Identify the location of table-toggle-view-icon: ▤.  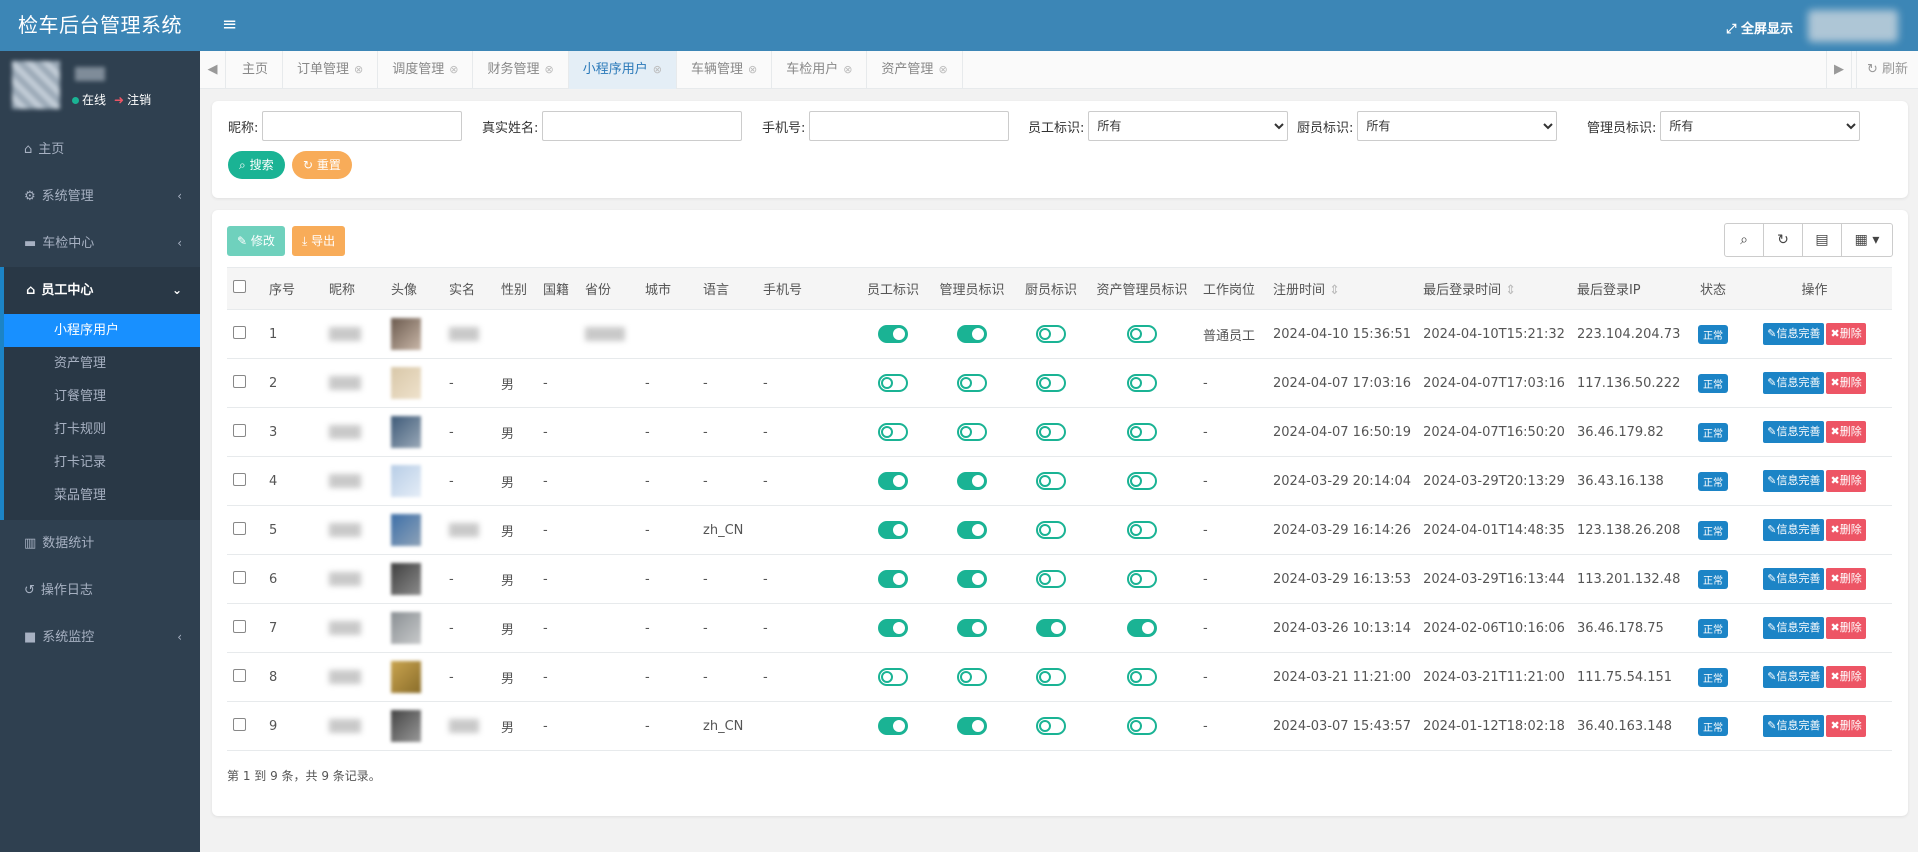
(1822, 240).